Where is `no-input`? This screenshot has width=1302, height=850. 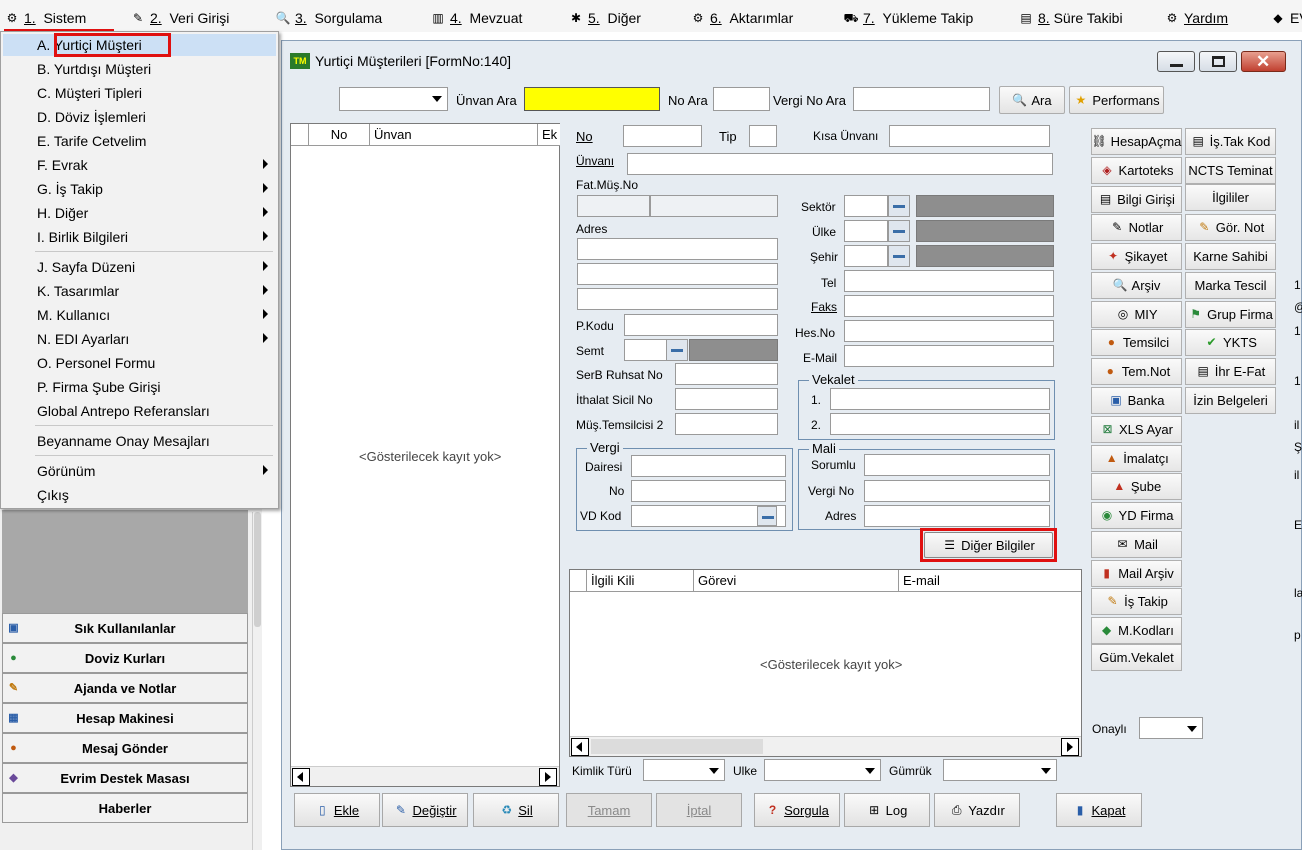
no-input is located at coordinates (662, 136).